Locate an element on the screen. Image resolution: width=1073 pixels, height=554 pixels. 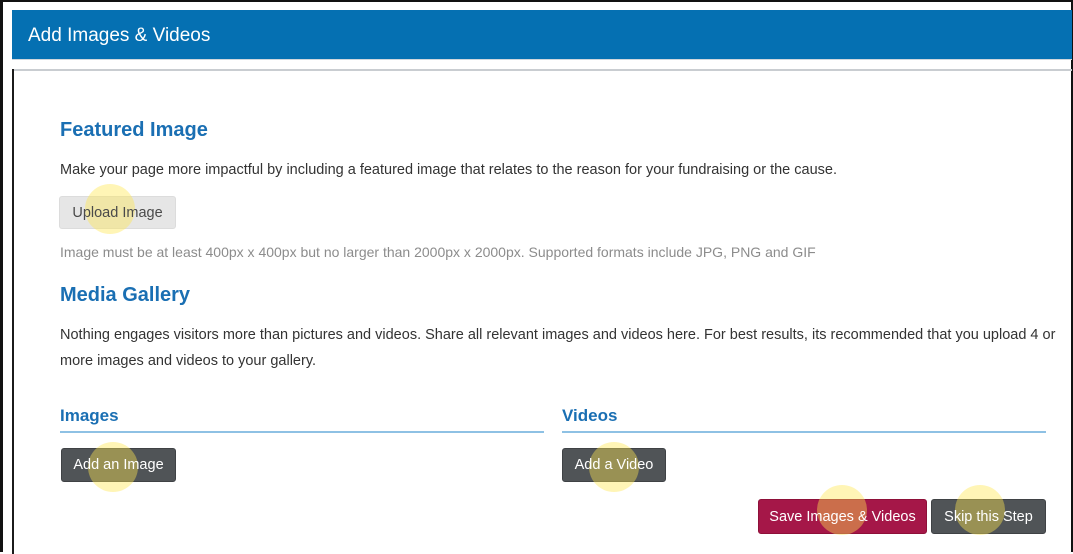
dialog-title: Add Images & Videos is located at coordinates (119, 35).